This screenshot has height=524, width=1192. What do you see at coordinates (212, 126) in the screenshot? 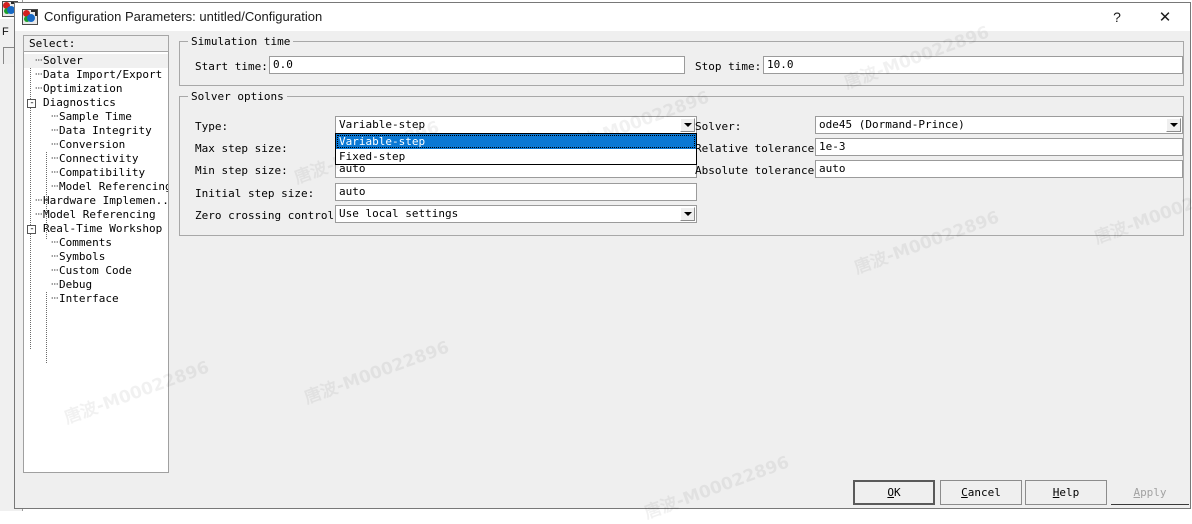
I see `type-label: Type:` at bounding box center [212, 126].